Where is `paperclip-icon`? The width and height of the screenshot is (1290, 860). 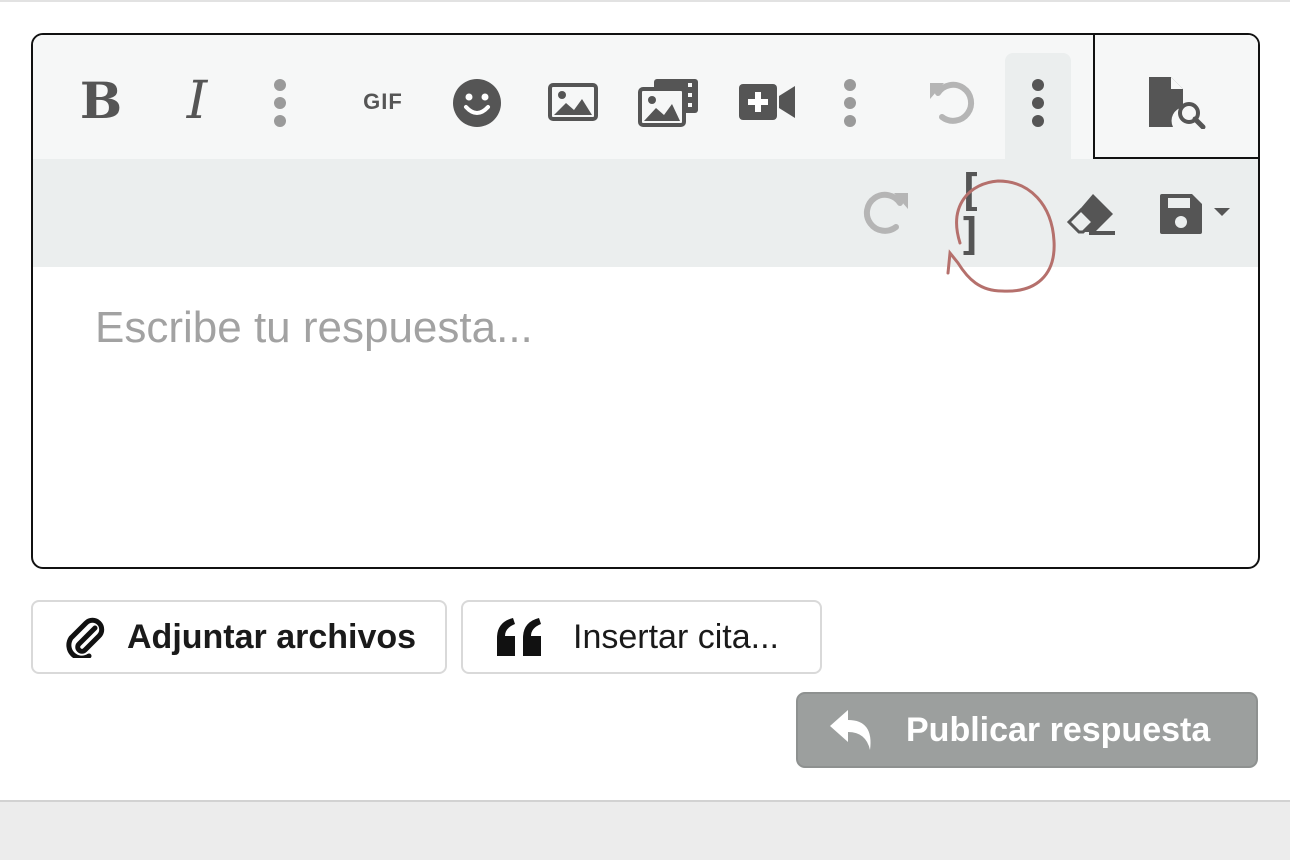 paperclip-icon is located at coordinates (85, 637).